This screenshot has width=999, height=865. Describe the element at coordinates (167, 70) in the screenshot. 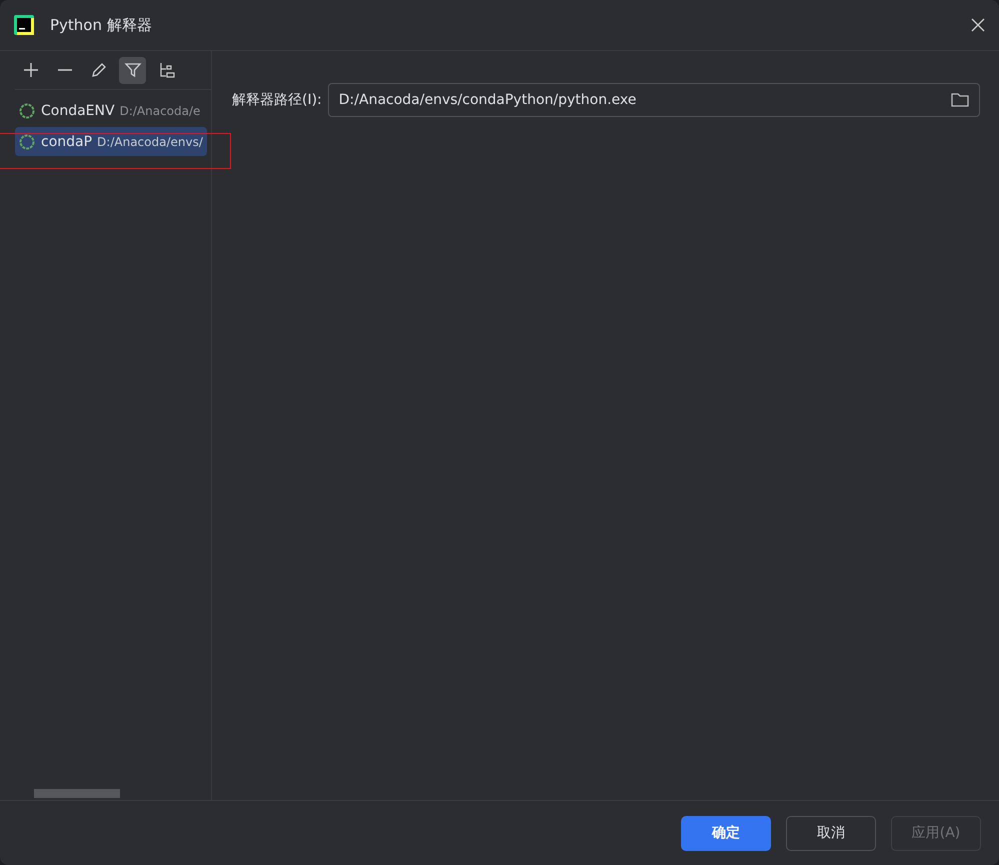

I see `tree-icon` at that location.